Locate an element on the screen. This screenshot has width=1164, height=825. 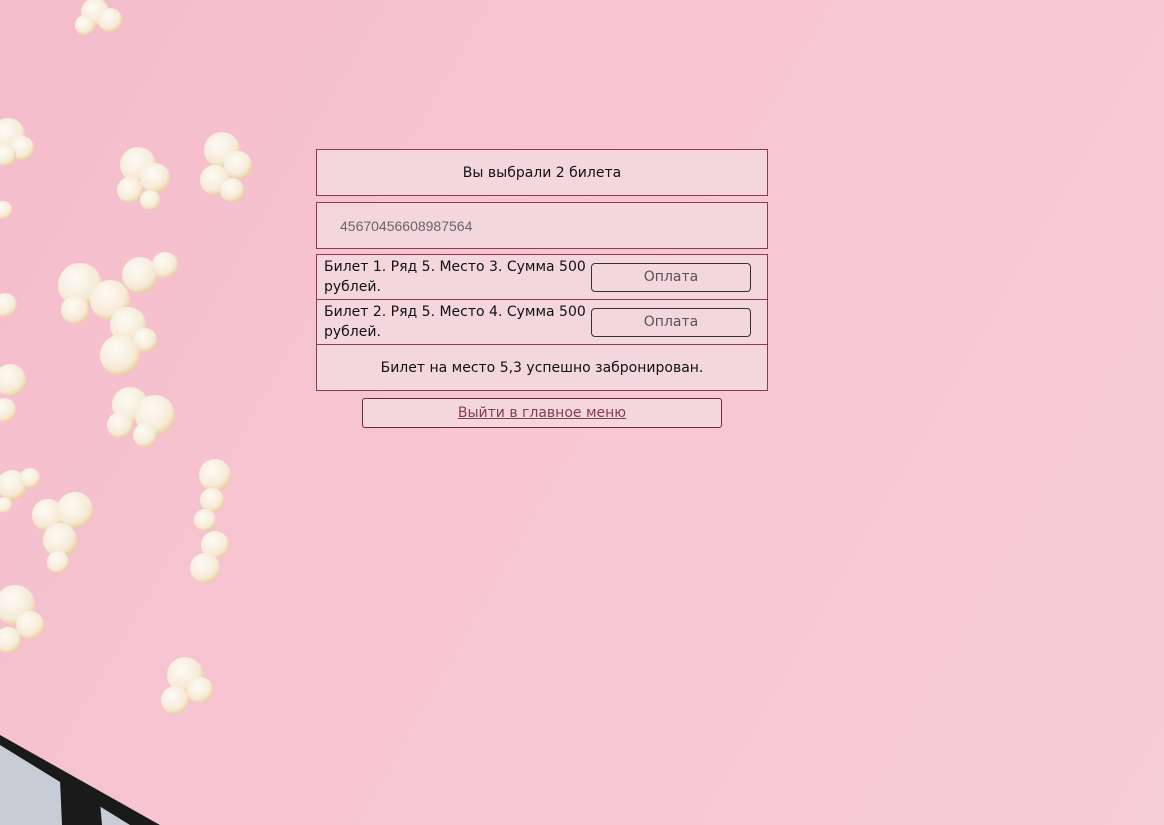
main-menu-button: Выйти в главное меню is located at coordinates (542, 413).